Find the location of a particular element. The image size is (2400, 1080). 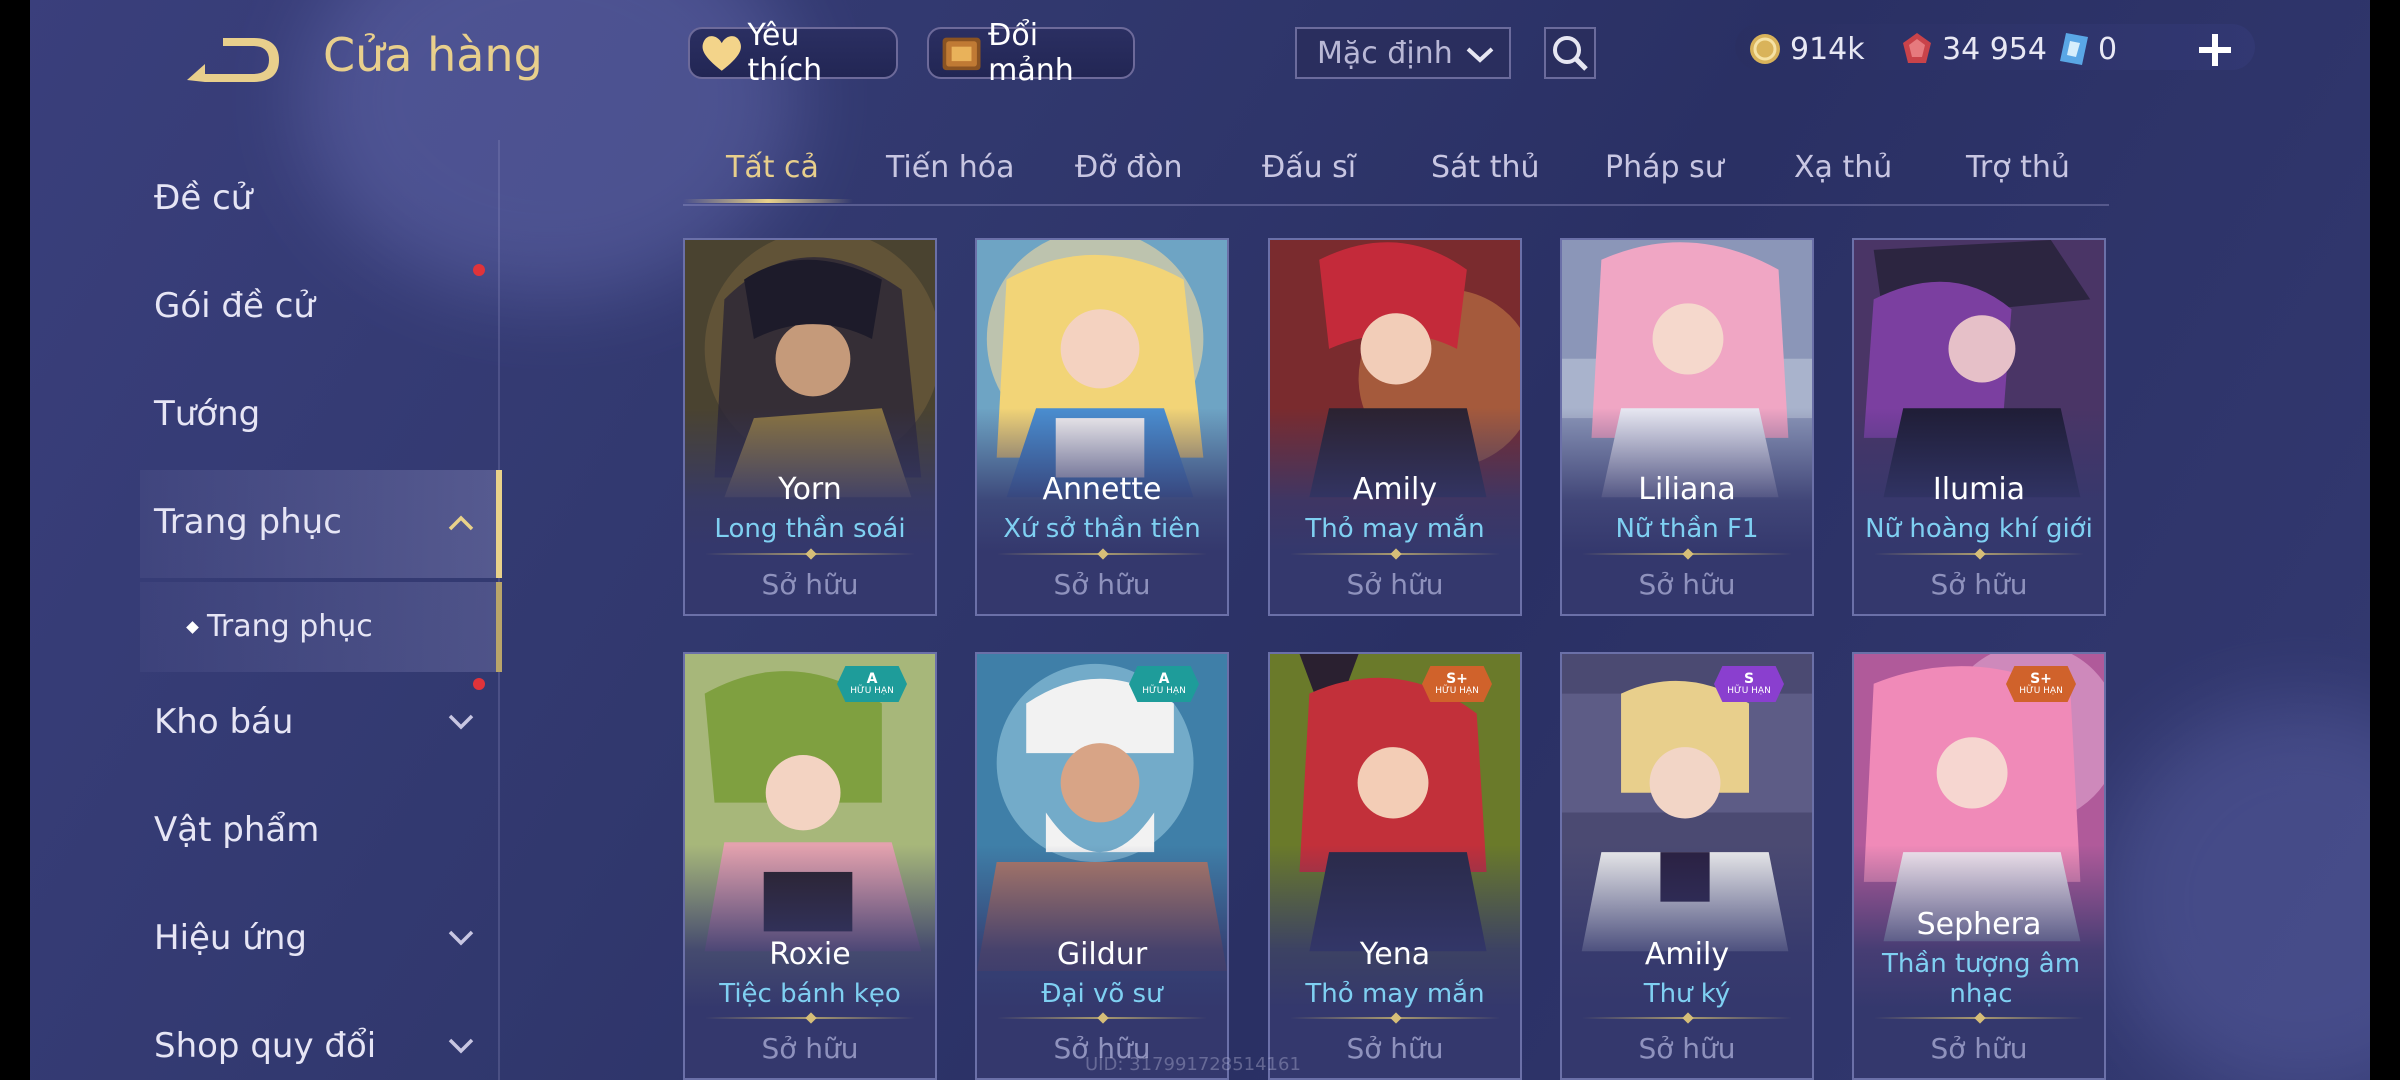

active-tab-indicator is located at coordinates (768, 201).